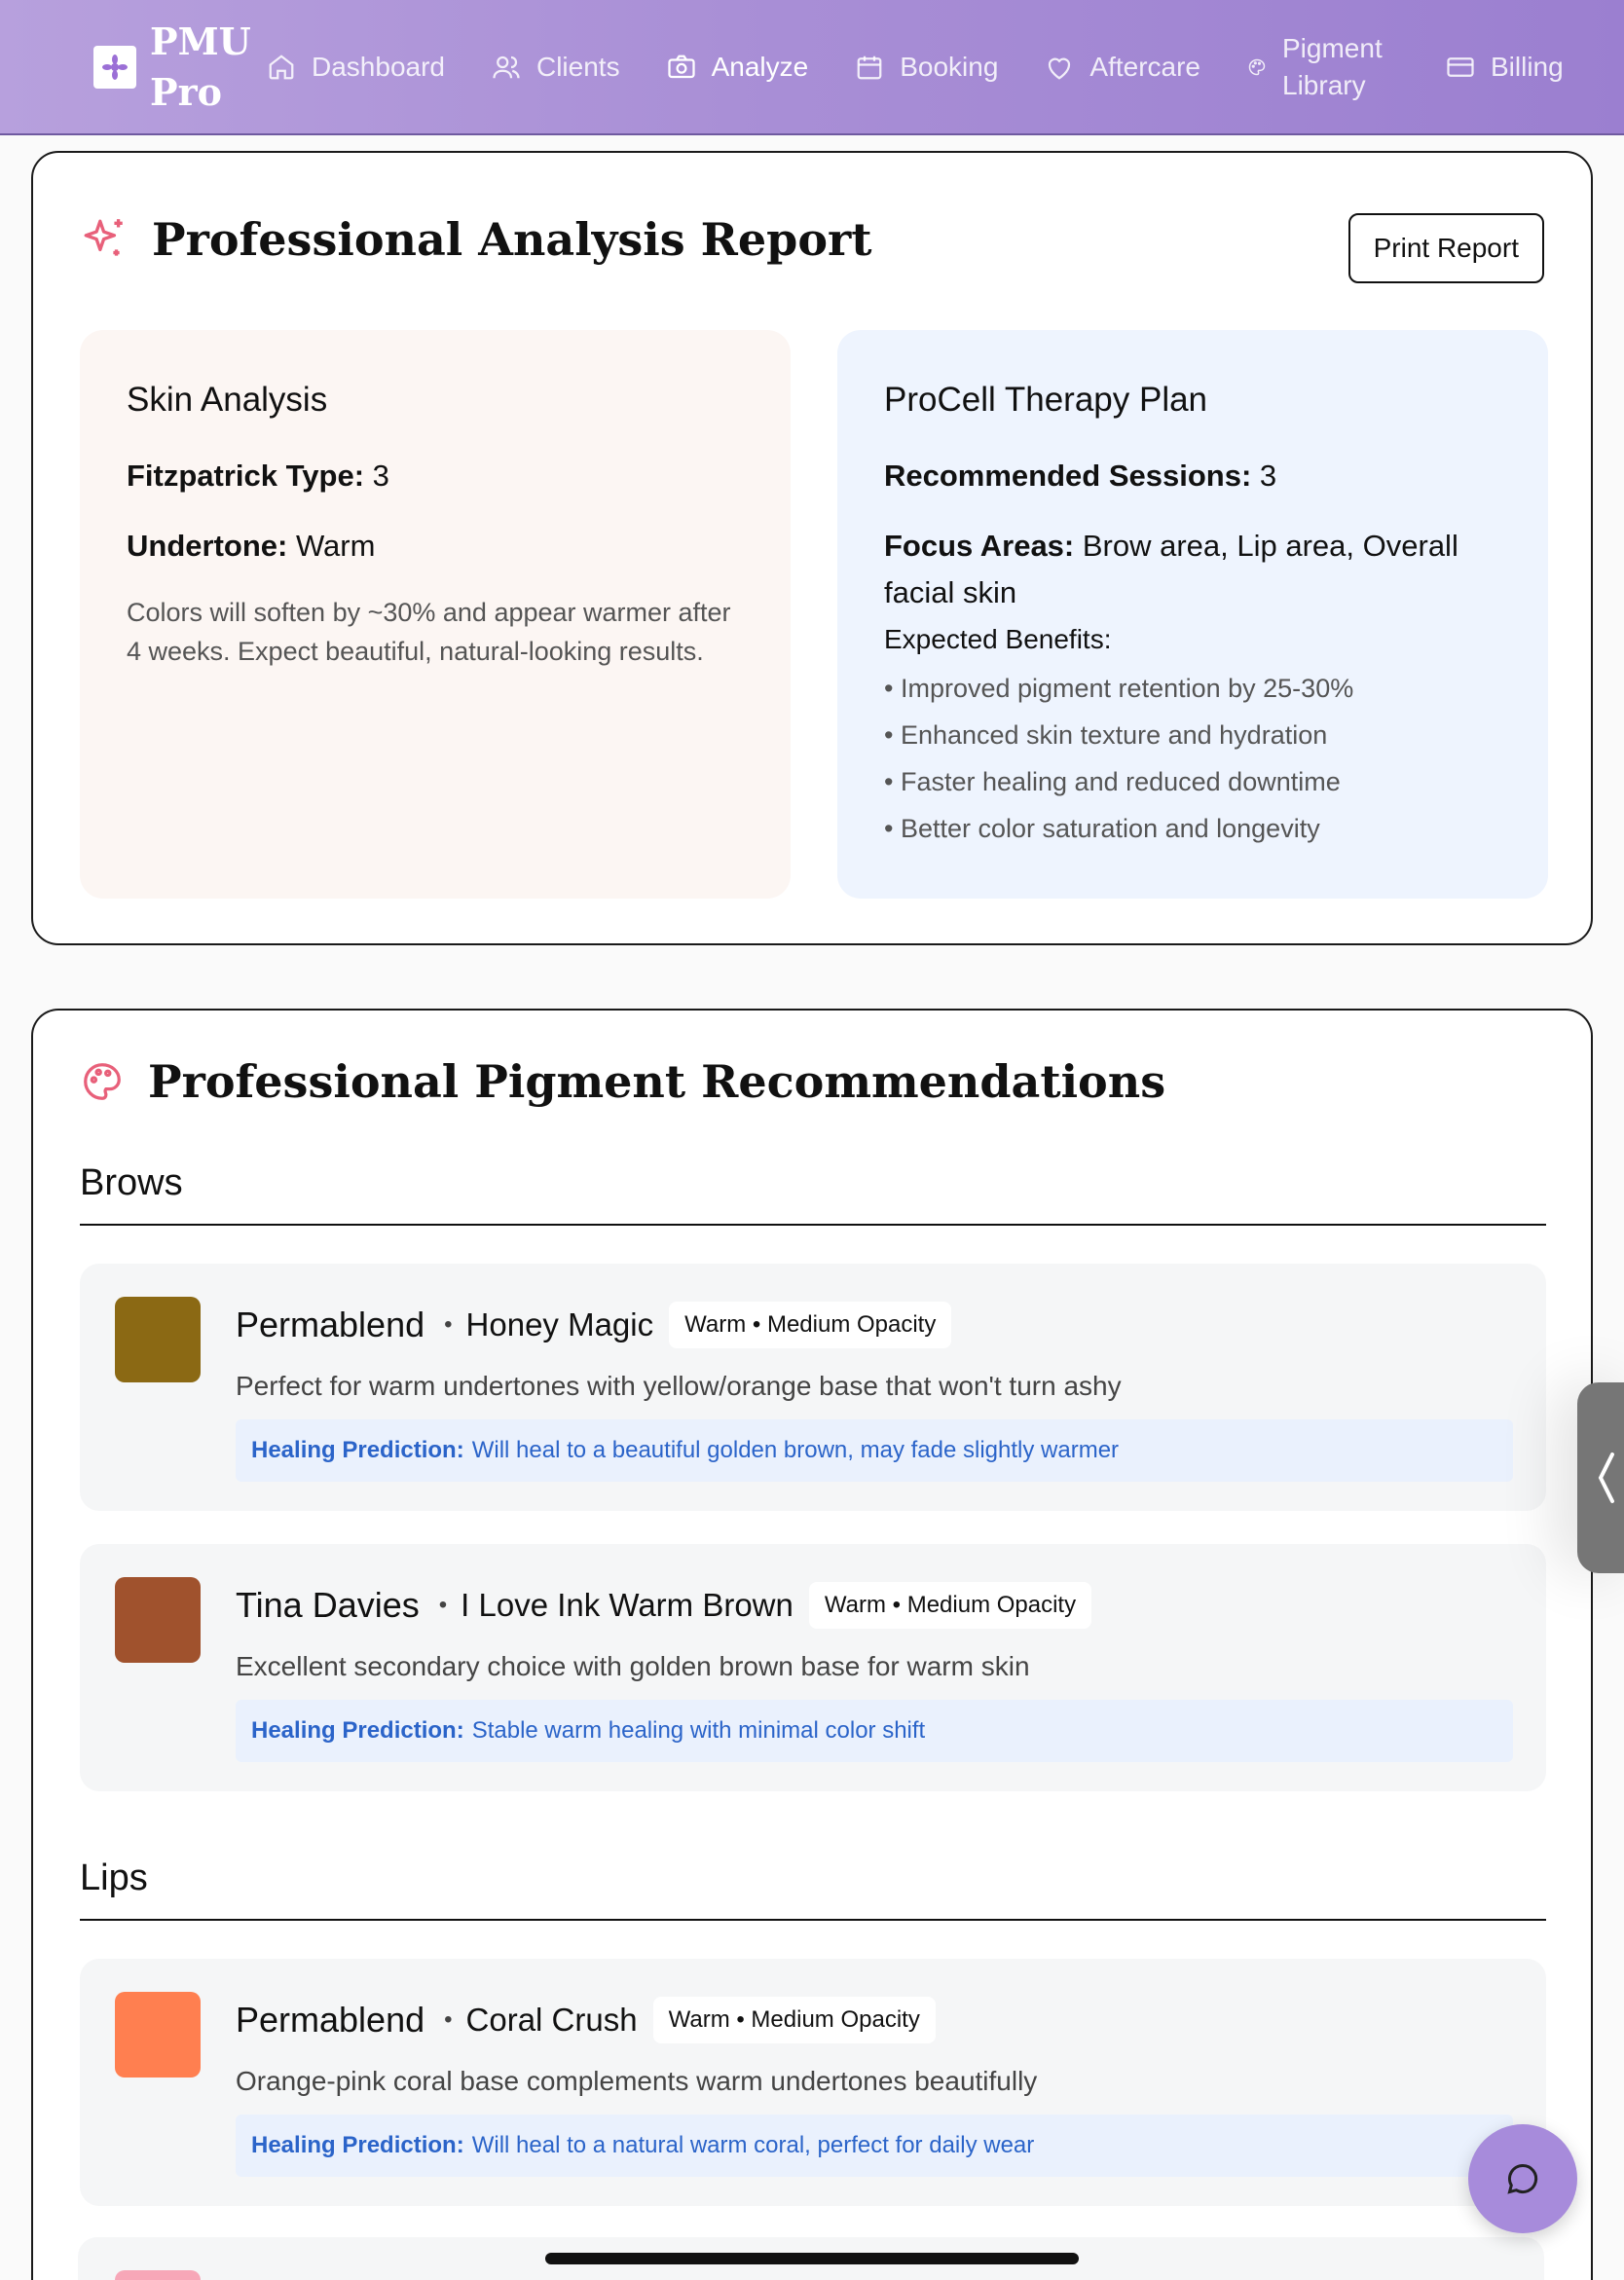 This screenshot has width=1624, height=2280. Describe the element at coordinates (1106, 735) in the screenshot. I see `benefit-item: • Enhanced skin texture and hydration` at that location.